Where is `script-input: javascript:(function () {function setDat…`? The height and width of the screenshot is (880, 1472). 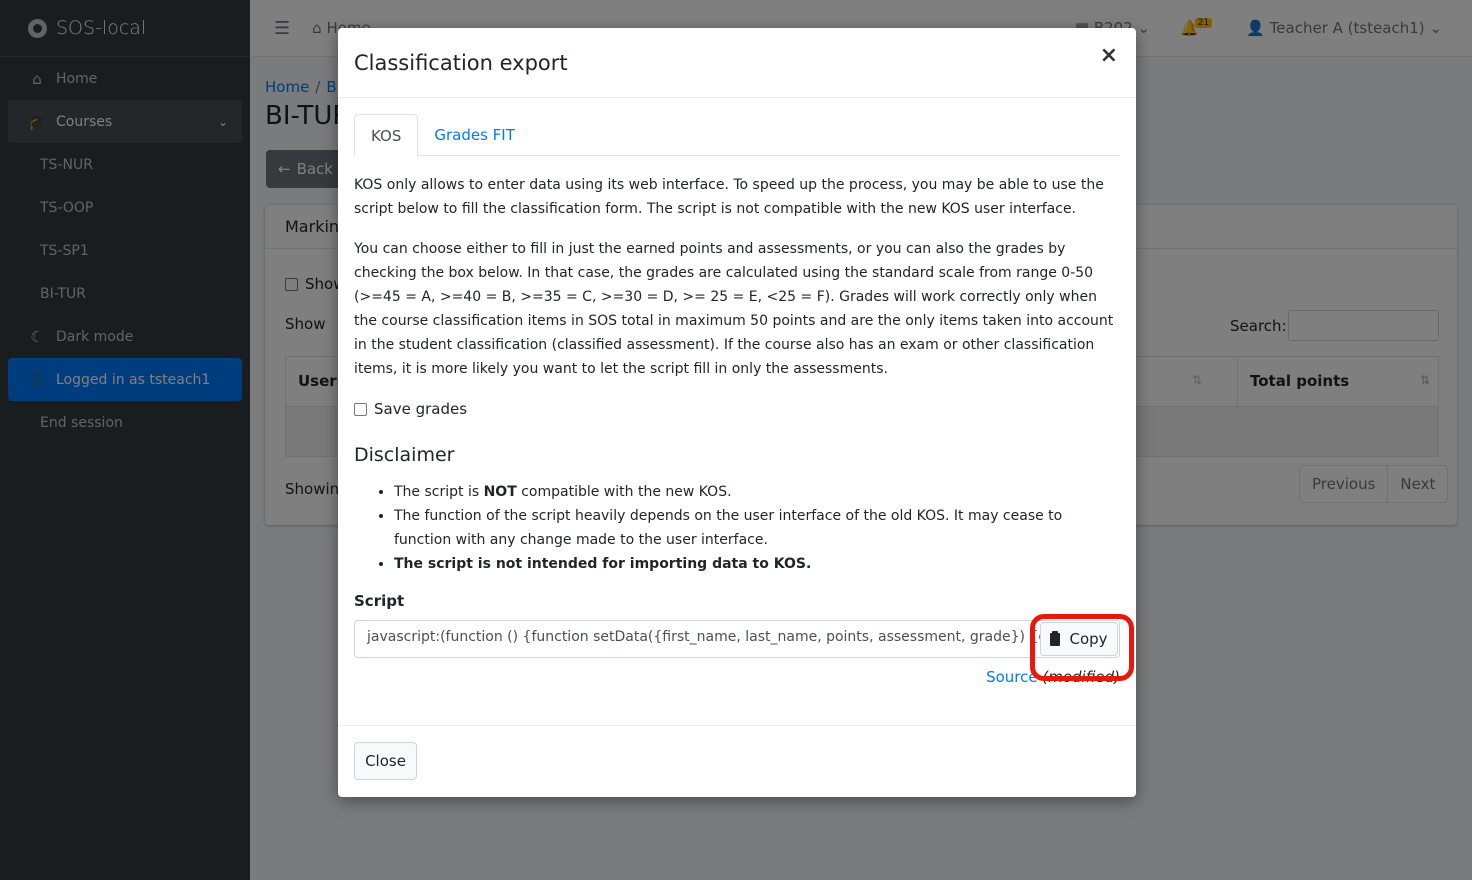 script-input: javascript:(function () {function setDat… is located at coordinates (737, 639).